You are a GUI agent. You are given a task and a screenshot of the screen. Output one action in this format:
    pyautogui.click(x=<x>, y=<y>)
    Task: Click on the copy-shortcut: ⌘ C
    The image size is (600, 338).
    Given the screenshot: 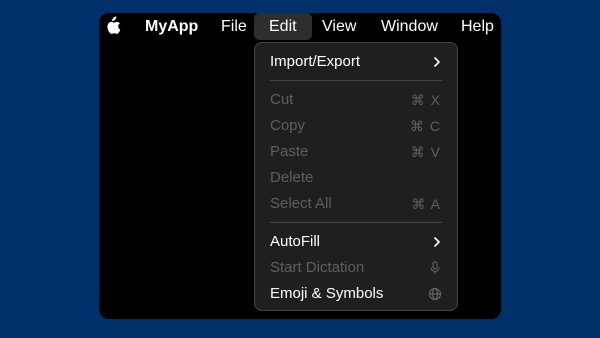 What is the action you would take?
    pyautogui.click(x=425, y=126)
    